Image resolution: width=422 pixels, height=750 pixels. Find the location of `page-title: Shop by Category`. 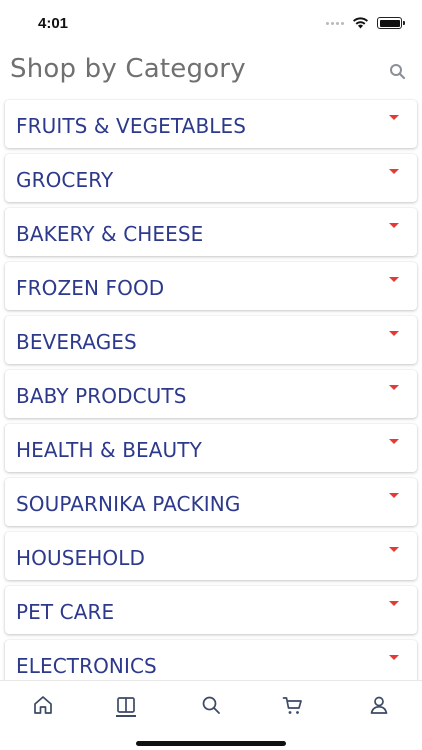

page-title: Shop by Category is located at coordinates (128, 69).